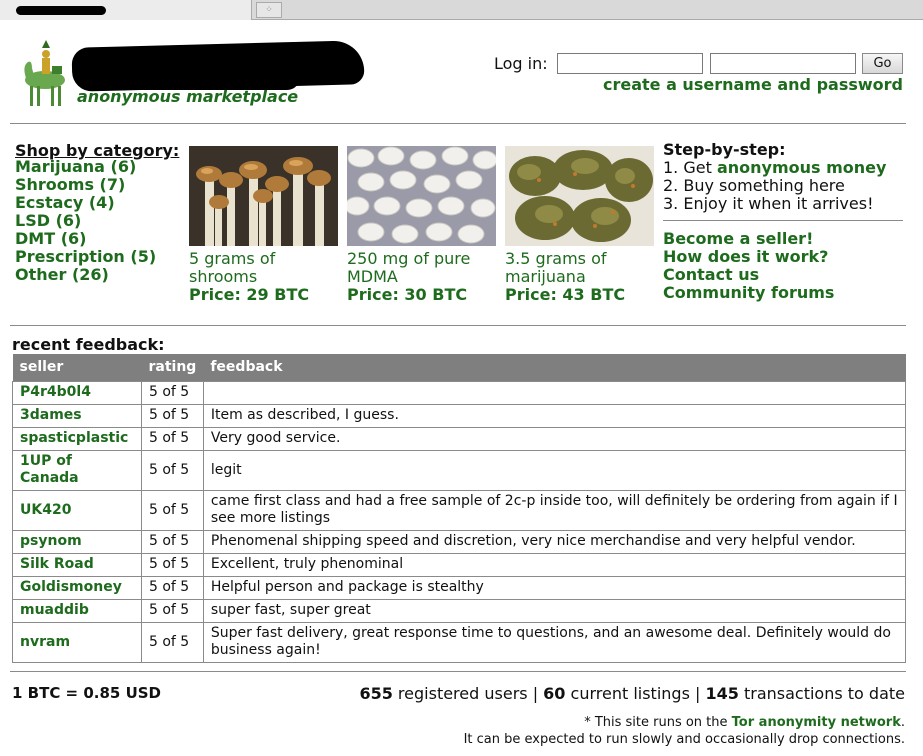 This screenshot has width=923, height=756. I want to click on category-link-other: Other (26), so click(85, 275).